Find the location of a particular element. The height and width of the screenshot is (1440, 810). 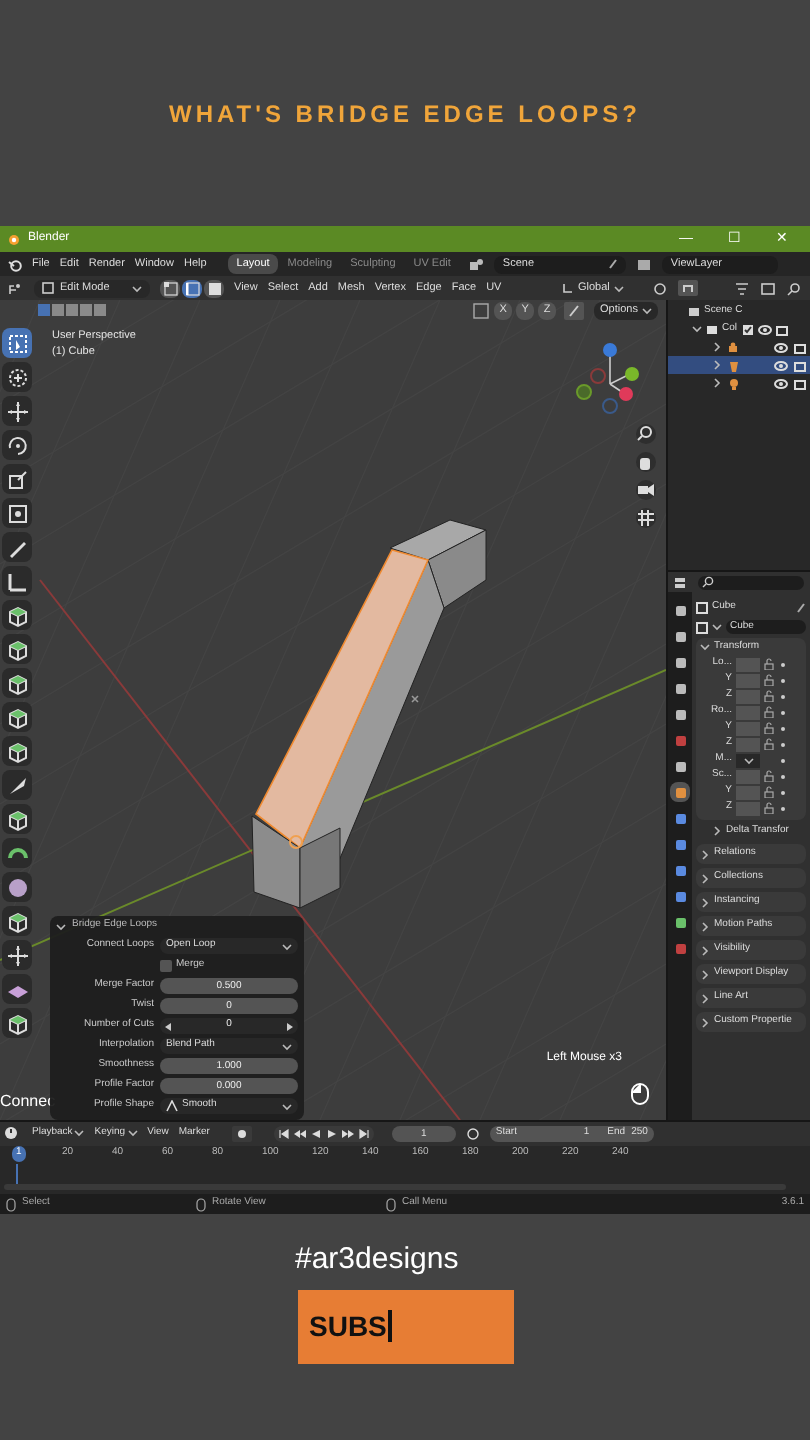

move-icon is located at coordinates (17, 955).